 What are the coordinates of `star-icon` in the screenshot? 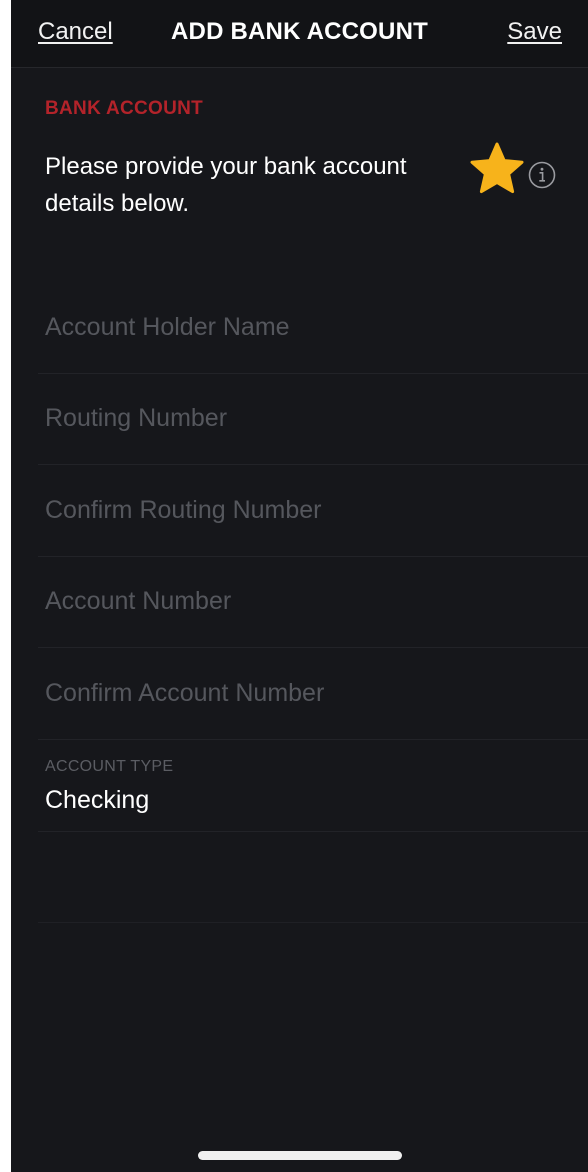 It's located at (497, 169).